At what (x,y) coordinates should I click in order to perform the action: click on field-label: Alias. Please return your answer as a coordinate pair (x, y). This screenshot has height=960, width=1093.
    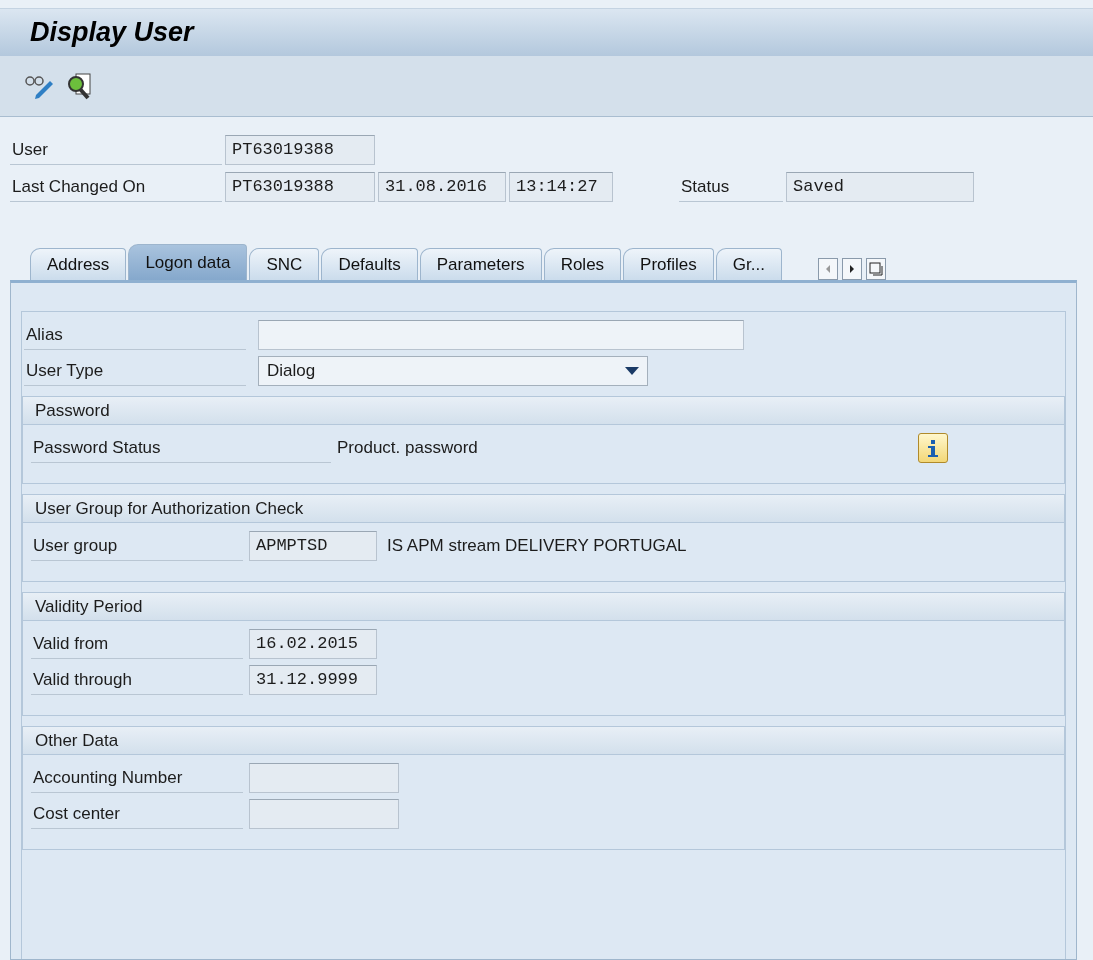
    Looking at the image, I should click on (135, 335).